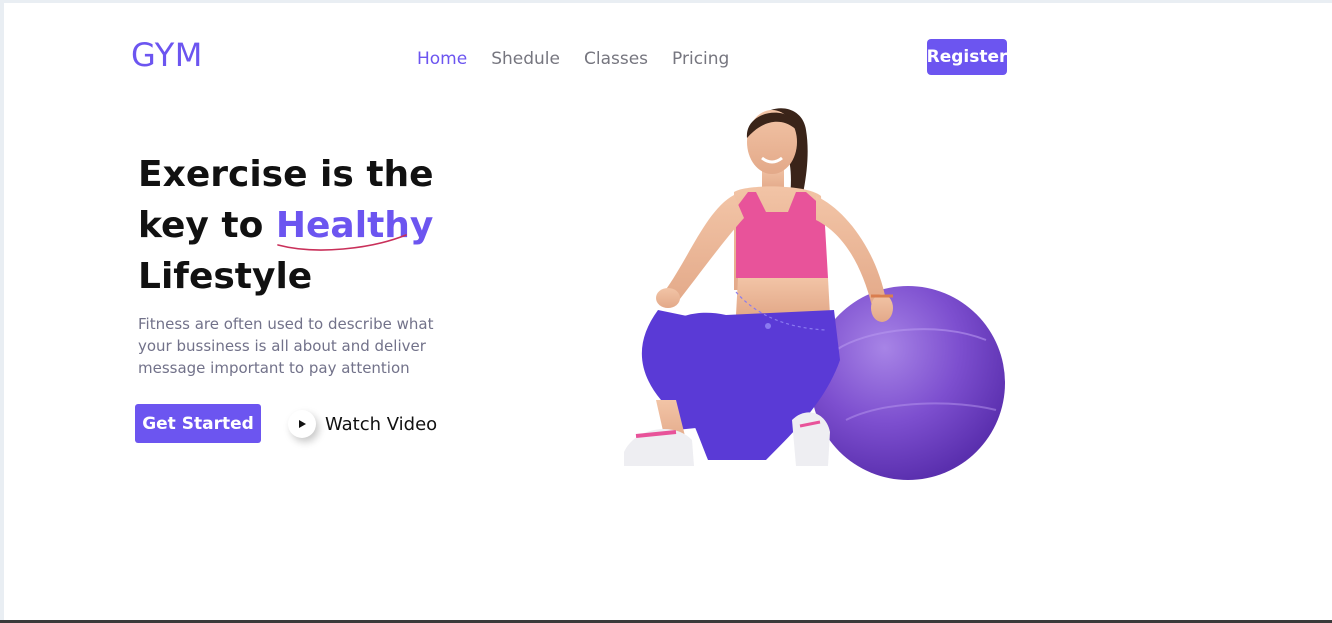  Describe the element at coordinates (225, 276) in the screenshot. I see `hero-title-line3: Lifestyle` at that location.